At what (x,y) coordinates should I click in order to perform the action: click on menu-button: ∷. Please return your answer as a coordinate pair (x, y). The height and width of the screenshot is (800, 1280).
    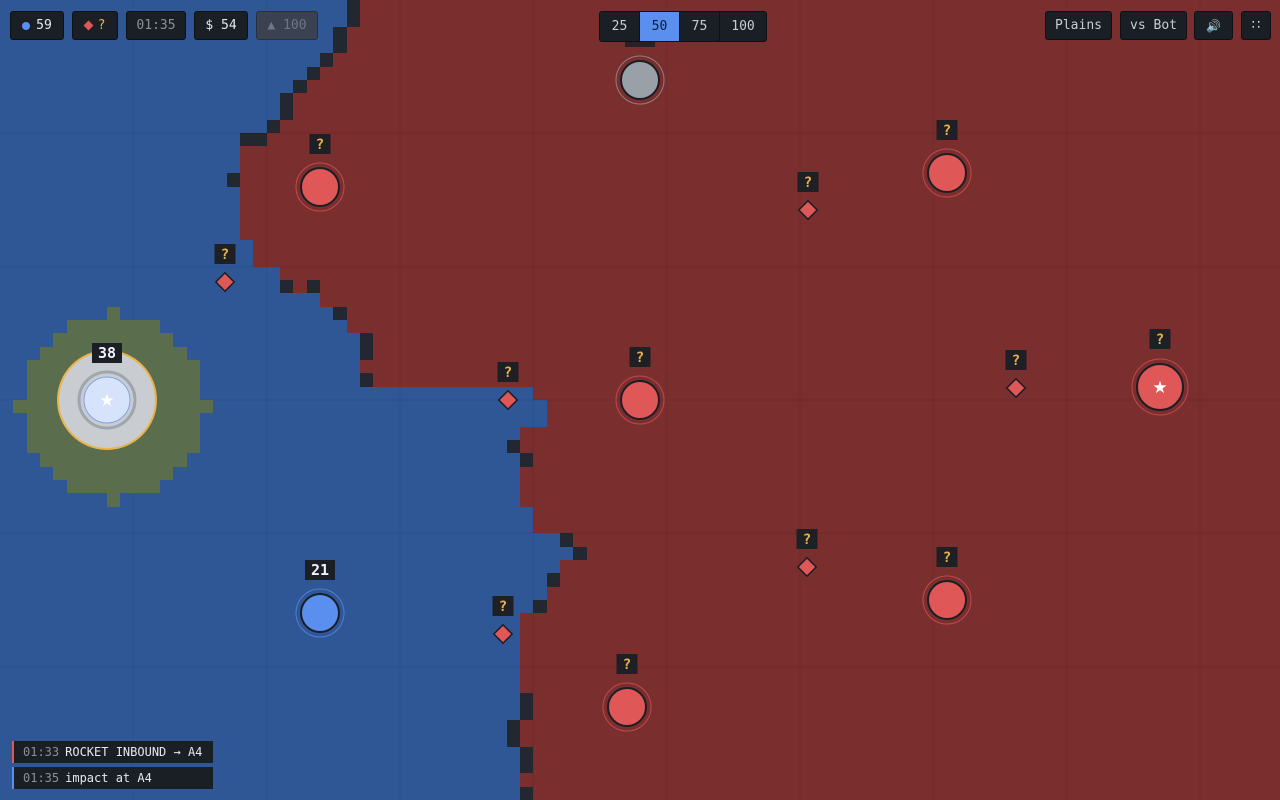
    Looking at the image, I should click on (1256, 25).